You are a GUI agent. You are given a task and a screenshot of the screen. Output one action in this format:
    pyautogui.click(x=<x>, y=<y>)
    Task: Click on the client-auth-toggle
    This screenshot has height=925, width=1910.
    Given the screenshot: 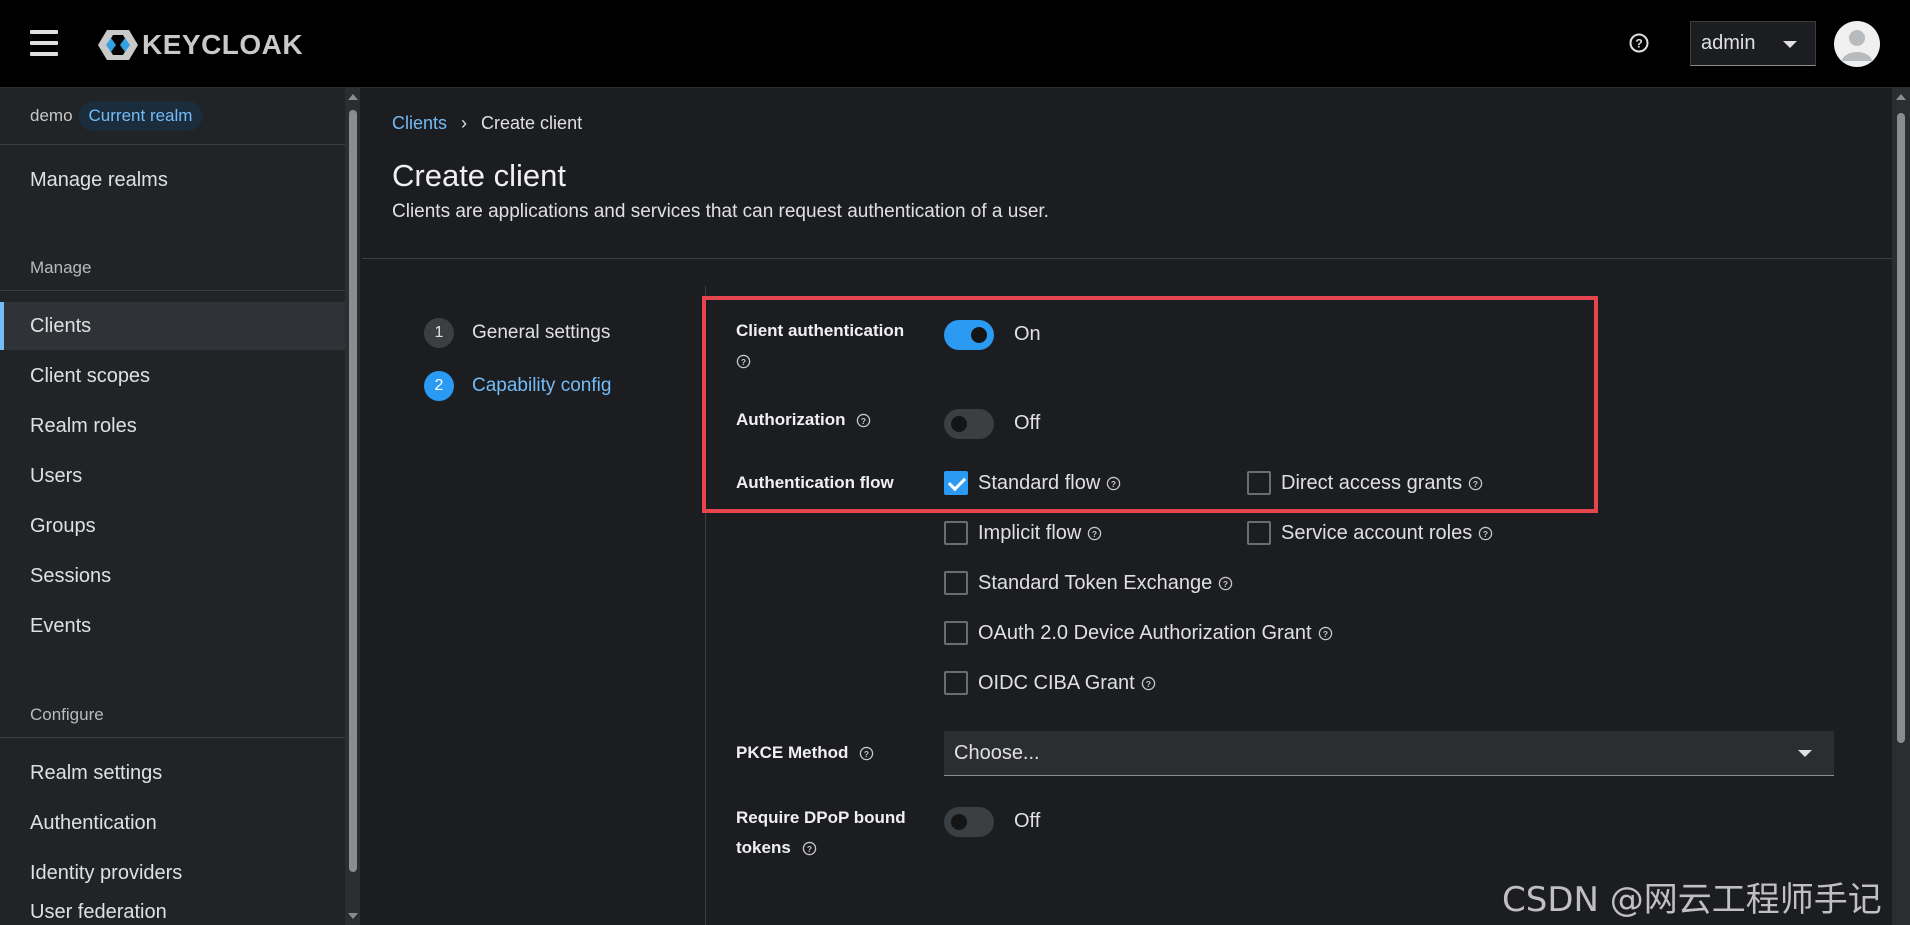 What is the action you would take?
    pyautogui.click(x=969, y=335)
    